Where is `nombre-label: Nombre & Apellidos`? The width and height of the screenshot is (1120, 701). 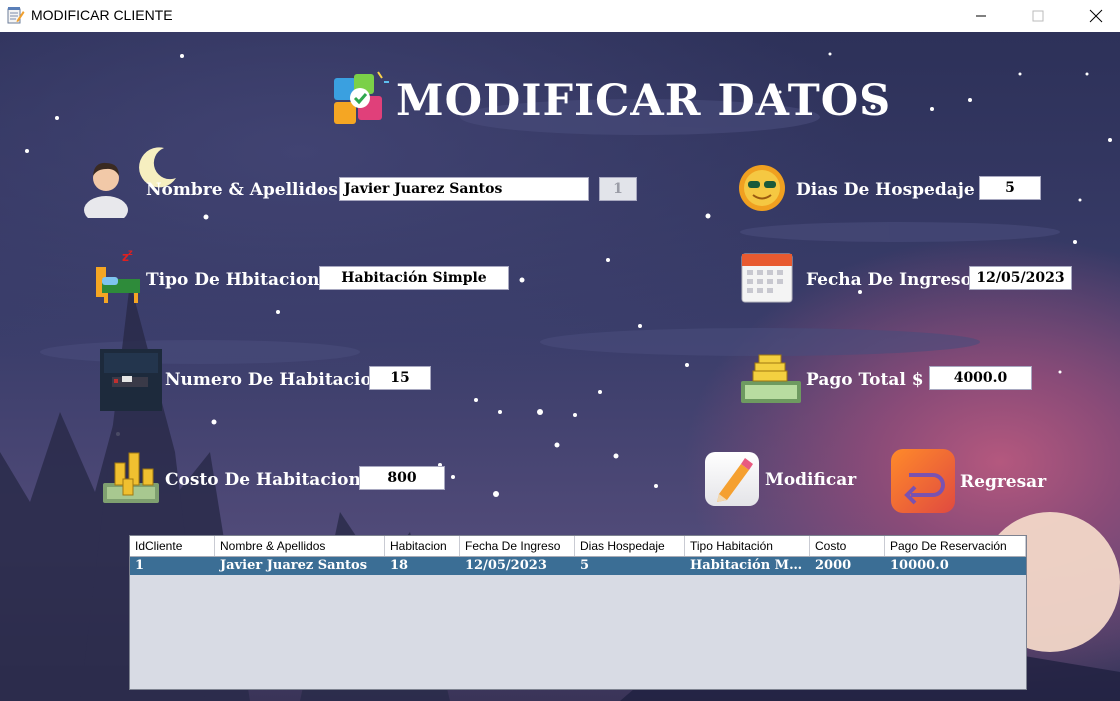 nombre-label: Nombre & Apellidos is located at coordinates (242, 190).